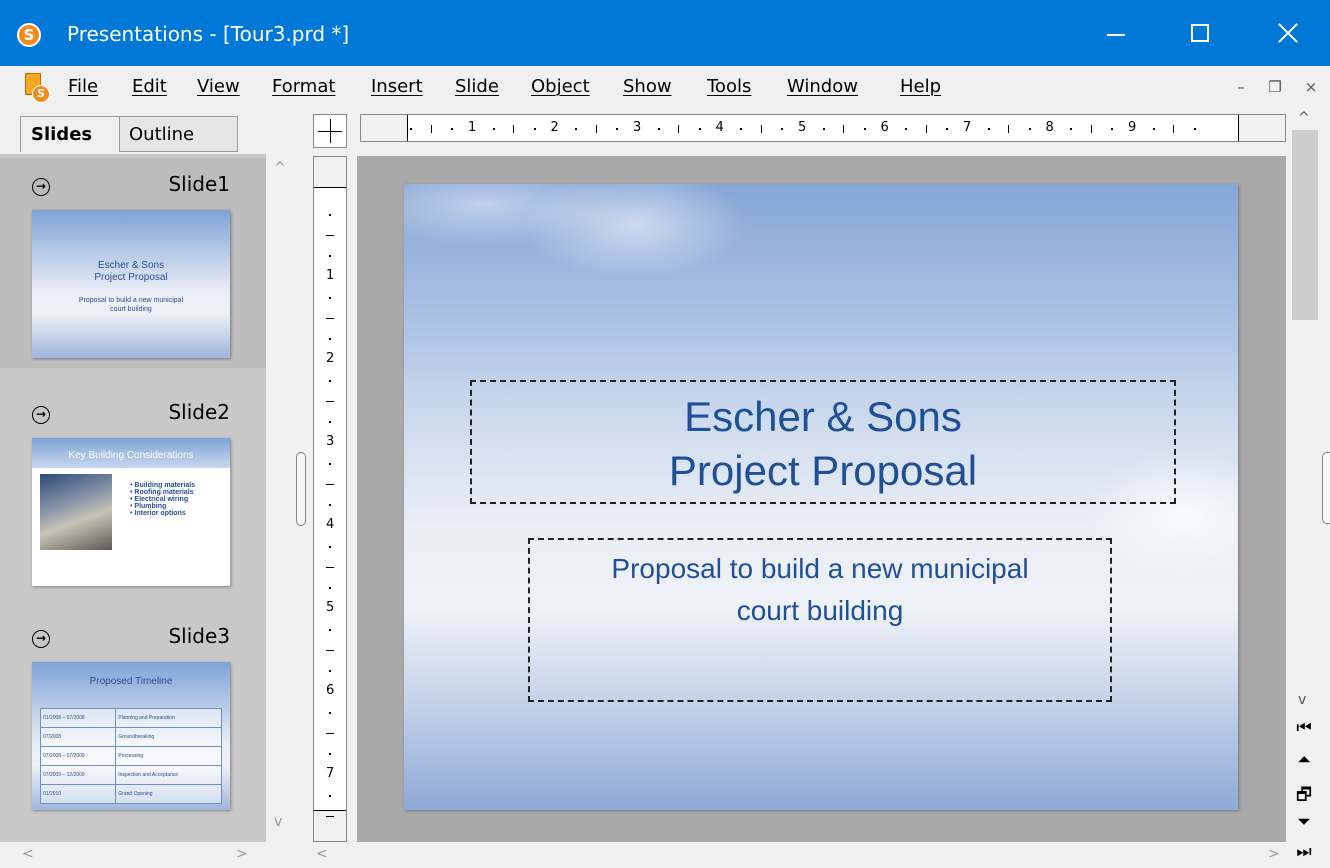  I want to click on tab-slides: Slides, so click(70, 134).